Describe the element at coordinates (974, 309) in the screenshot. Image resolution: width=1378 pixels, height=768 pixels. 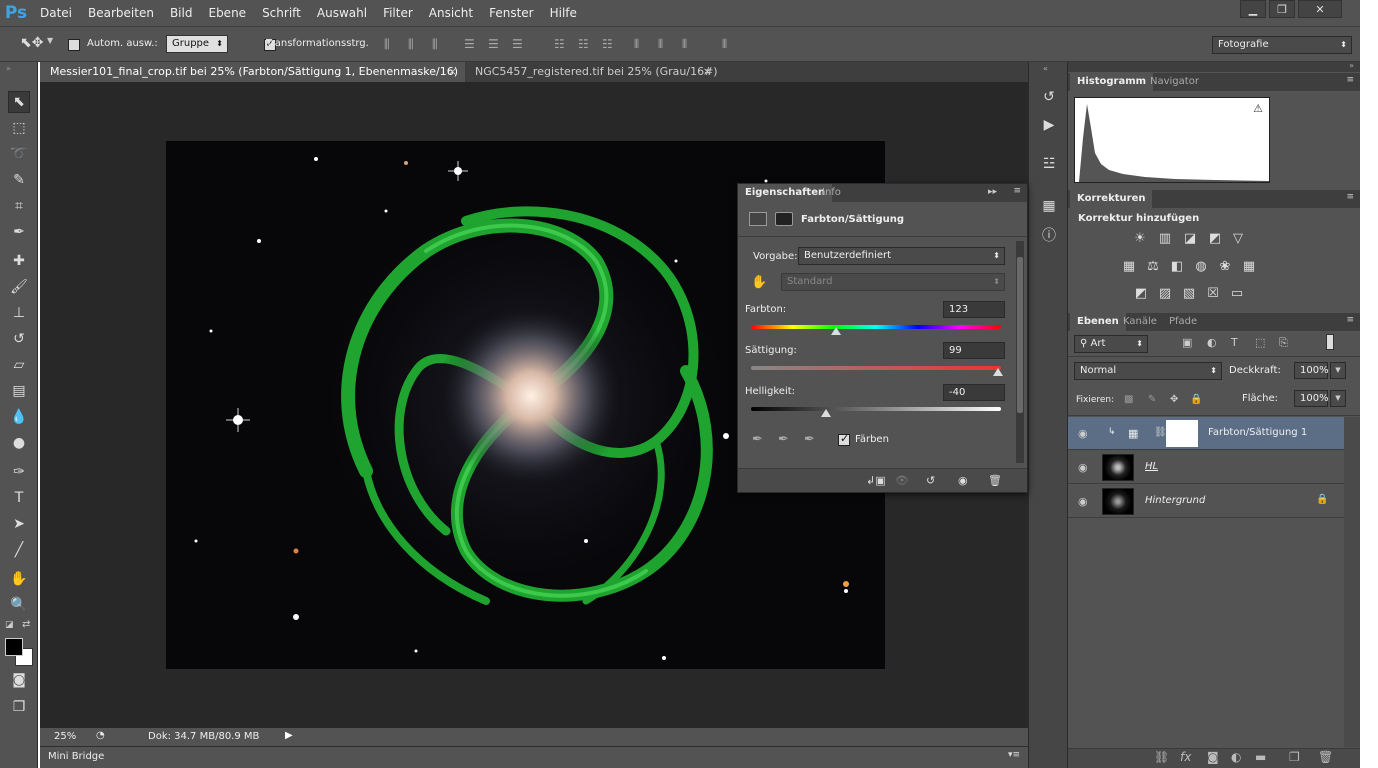
I see `hue-input: 123` at that location.